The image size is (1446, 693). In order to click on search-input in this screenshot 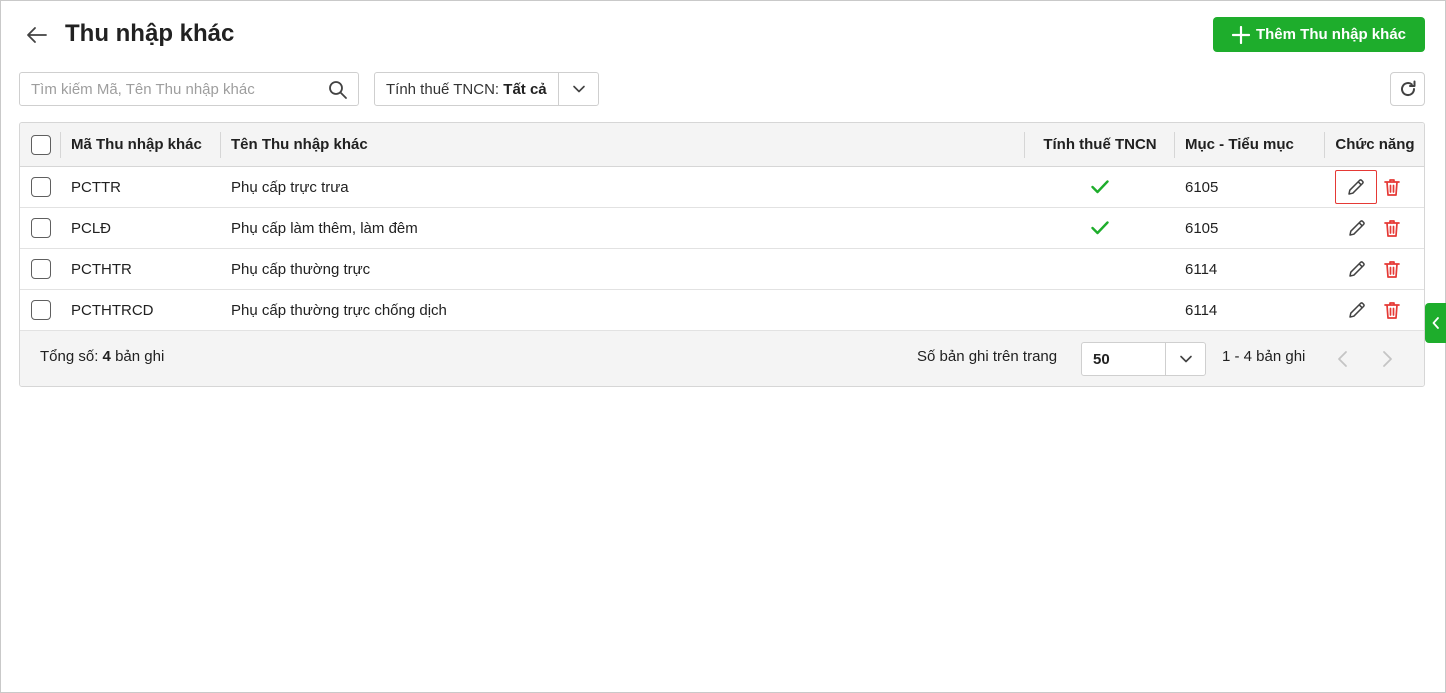, I will do `click(170, 89)`.